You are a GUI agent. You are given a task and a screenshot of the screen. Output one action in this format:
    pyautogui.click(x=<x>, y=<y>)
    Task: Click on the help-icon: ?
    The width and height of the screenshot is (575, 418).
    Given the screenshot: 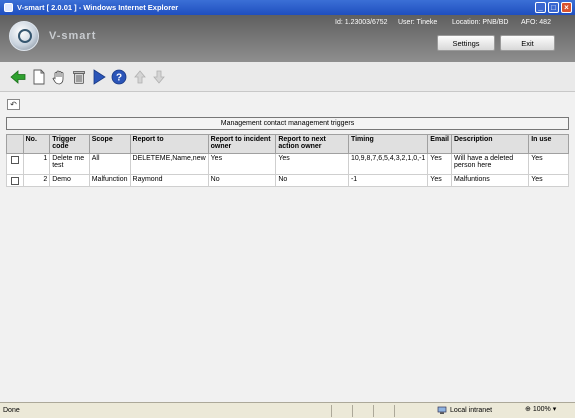 What is the action you would take?
    pyautogui.click(x=119, y=77)
    